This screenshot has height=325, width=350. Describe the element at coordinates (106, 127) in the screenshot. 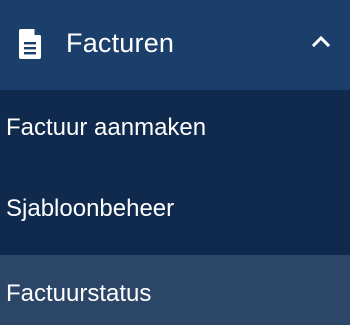

I see `menu-item-label: Factuur aanmaken` at that location.